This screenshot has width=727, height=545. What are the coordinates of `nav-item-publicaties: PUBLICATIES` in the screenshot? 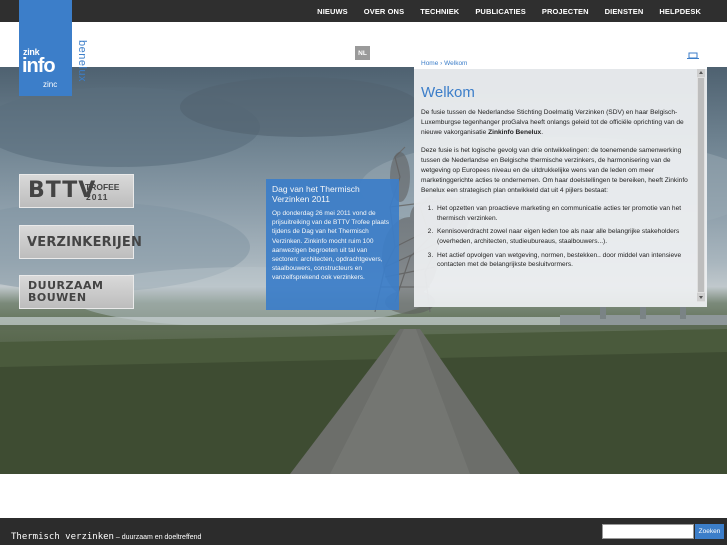 It's located at (500, 11).